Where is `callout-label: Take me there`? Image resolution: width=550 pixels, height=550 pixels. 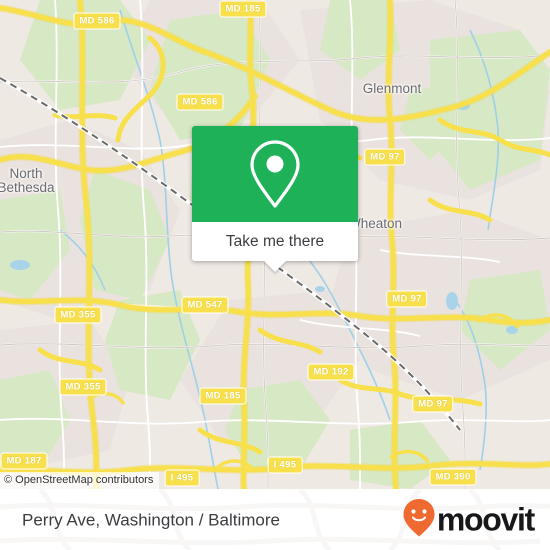
callout-label: Take me there is located at coordinates (275, 241).